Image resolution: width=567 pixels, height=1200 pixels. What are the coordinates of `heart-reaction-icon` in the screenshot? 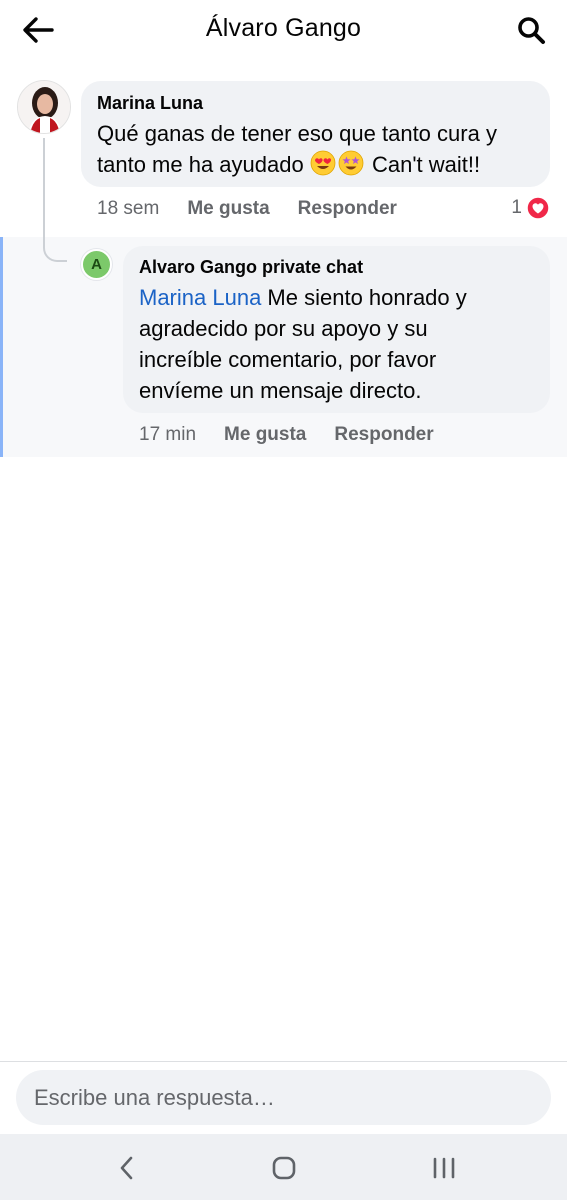 It's located at (538, 208).